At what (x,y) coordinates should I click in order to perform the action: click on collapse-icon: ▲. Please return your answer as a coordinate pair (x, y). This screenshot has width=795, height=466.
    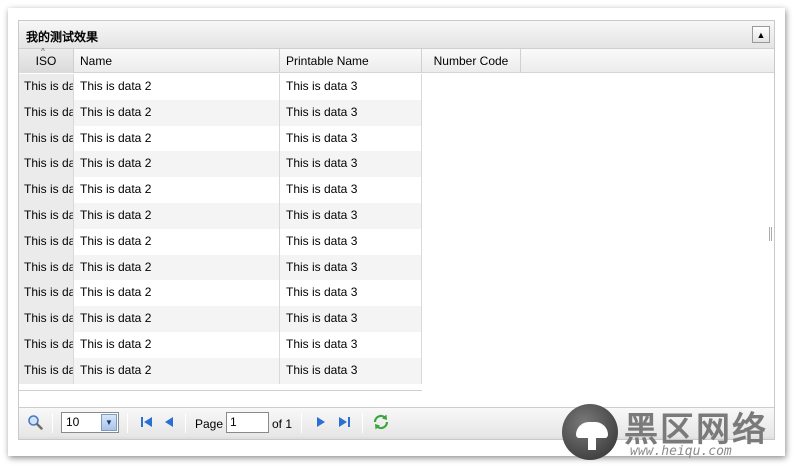
    Looking at the image, I should click on (761, 34).